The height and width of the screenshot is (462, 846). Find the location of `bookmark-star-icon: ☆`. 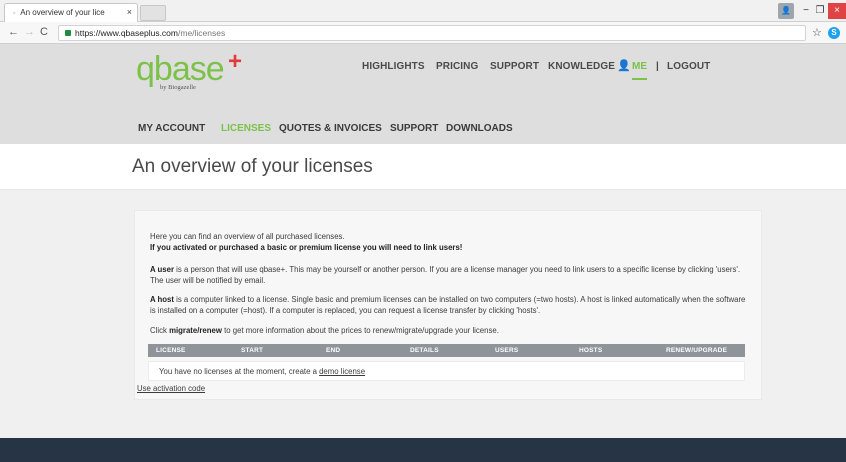

bookmark-star-icon: ☆ is located at coordinates (817, 32).